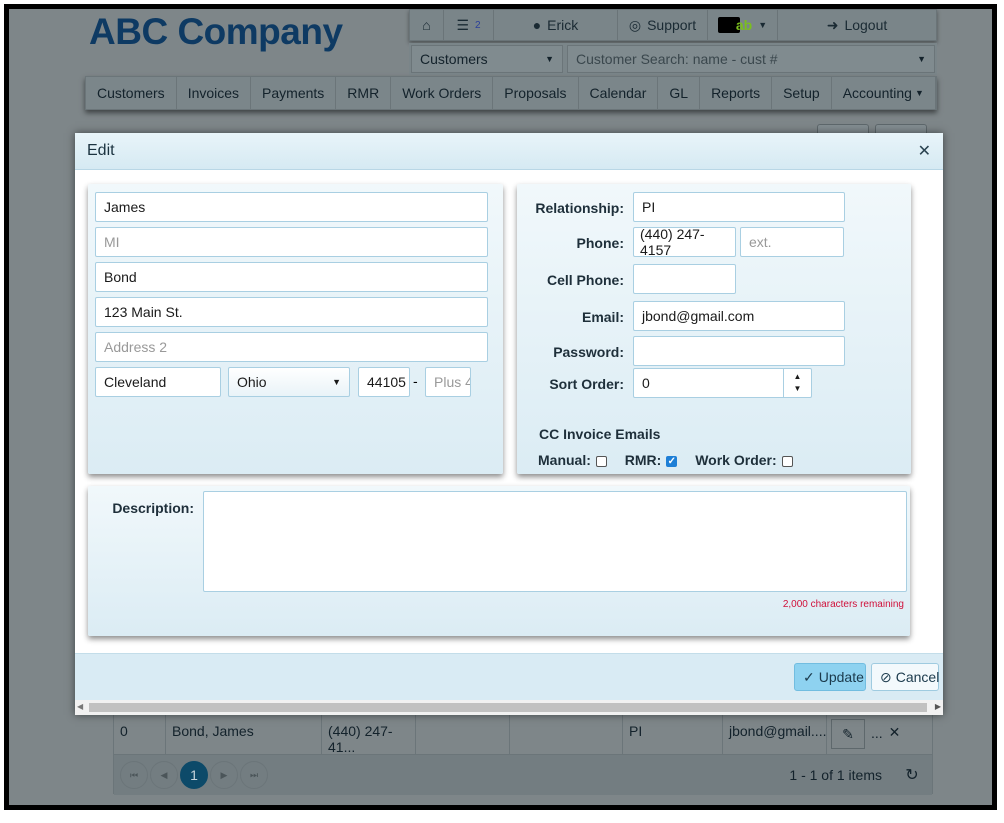  Describe the element at coordinates (802, 93) in the screenshot. I see `nav-setup: Setup` at that location.